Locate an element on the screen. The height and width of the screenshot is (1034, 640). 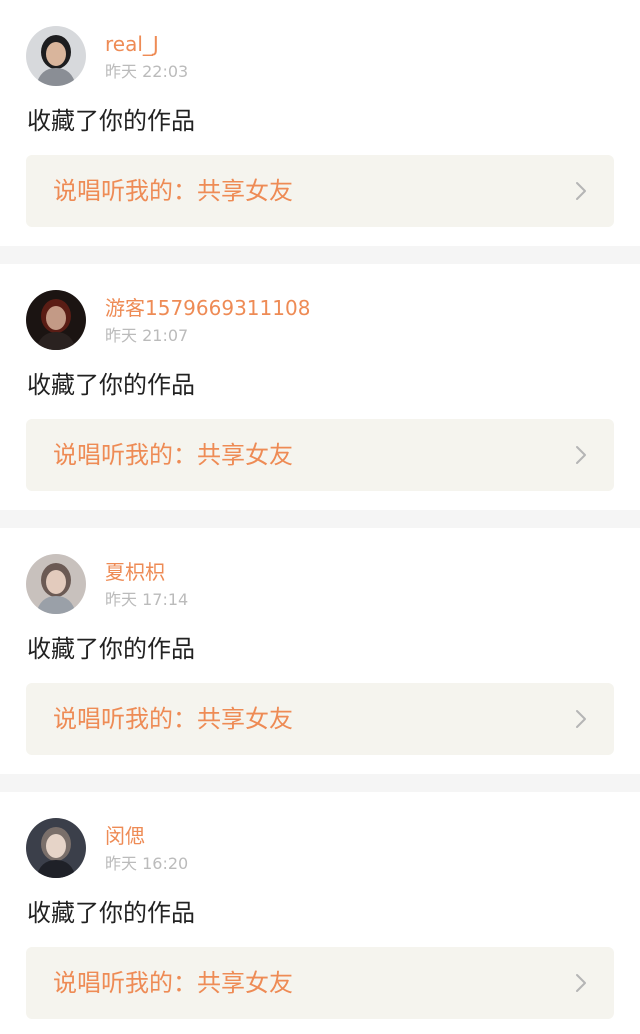
username: 游客1579669311108 is located at coordinates (207, 308).